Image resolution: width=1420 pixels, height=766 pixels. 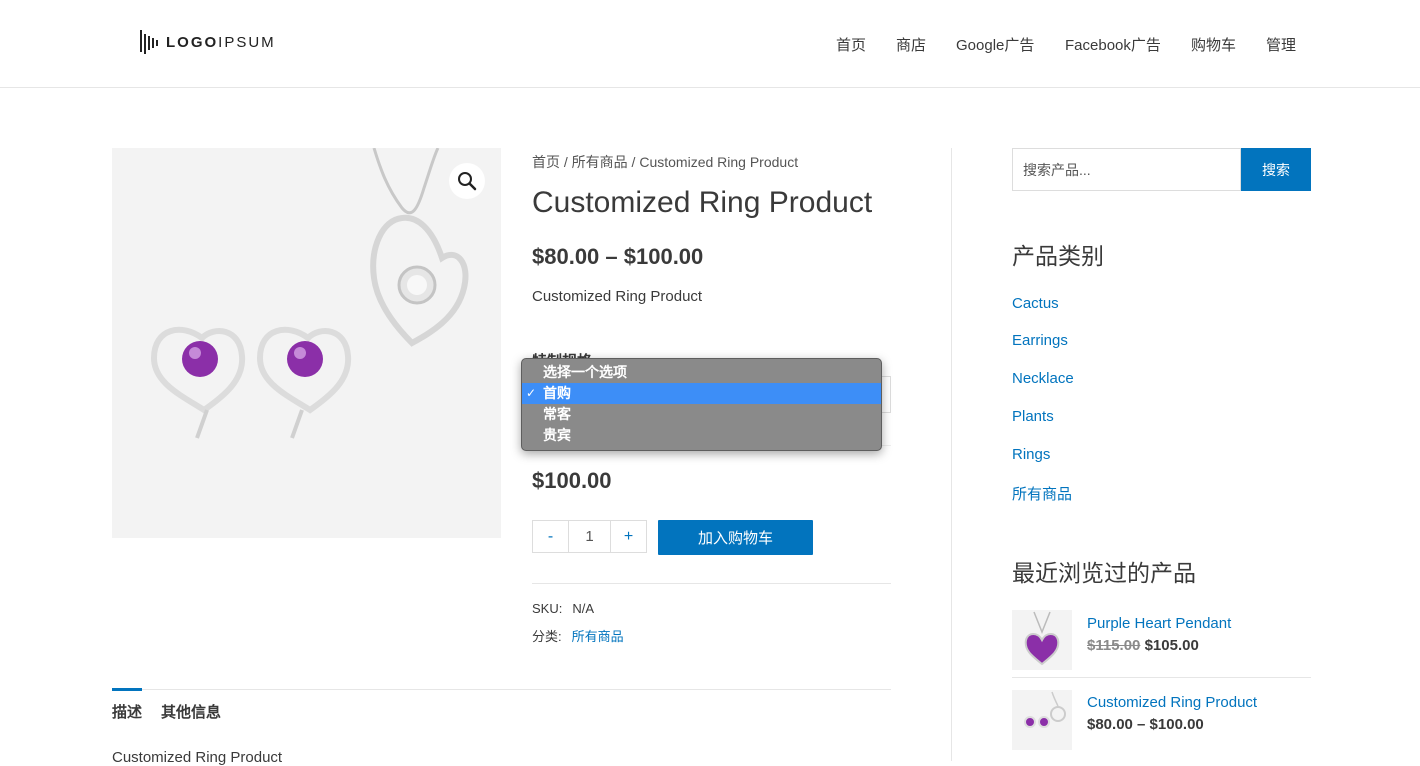 I want to click on product-image, so click(x=306, y=343).